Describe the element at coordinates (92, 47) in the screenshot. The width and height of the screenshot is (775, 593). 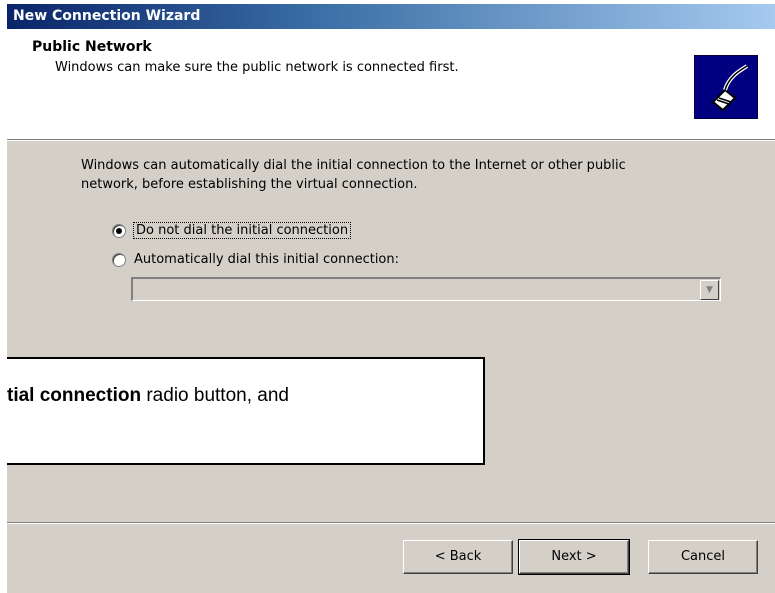
I see `header-title: Public Network` at that location.